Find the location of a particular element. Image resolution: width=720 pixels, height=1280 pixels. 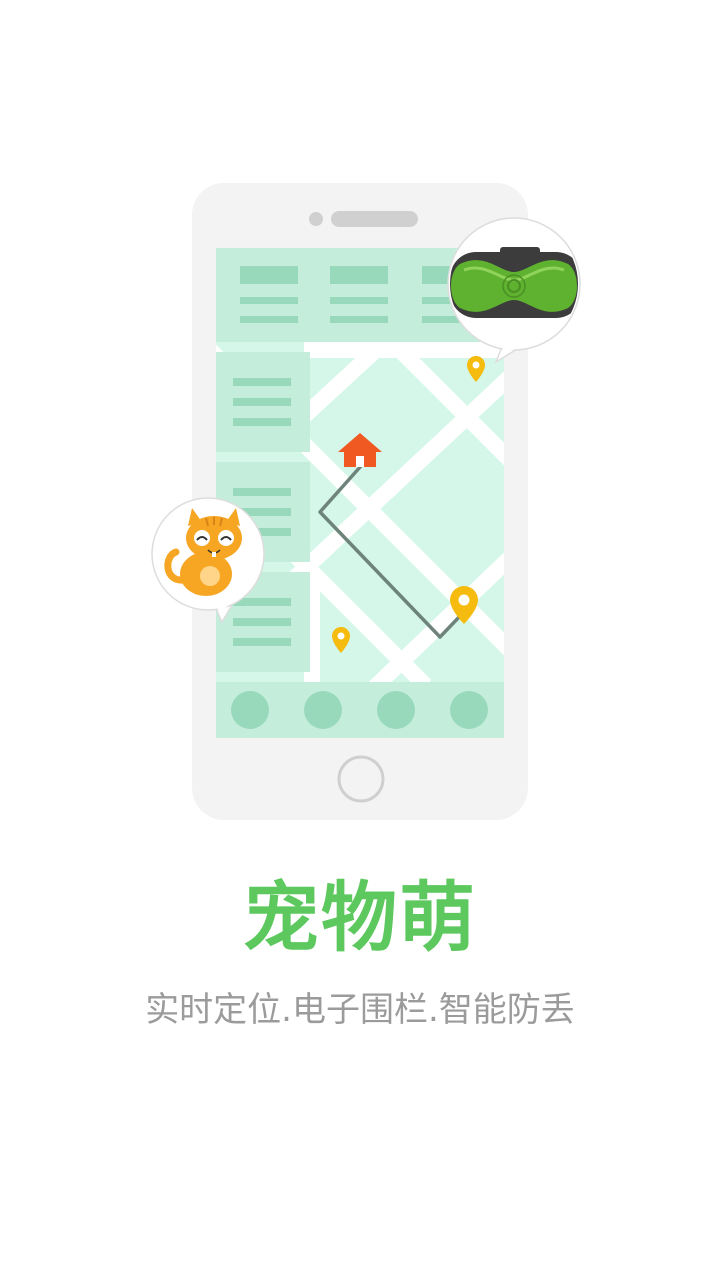

app-title: 宠物萌 is located at coordinates (360, 917).